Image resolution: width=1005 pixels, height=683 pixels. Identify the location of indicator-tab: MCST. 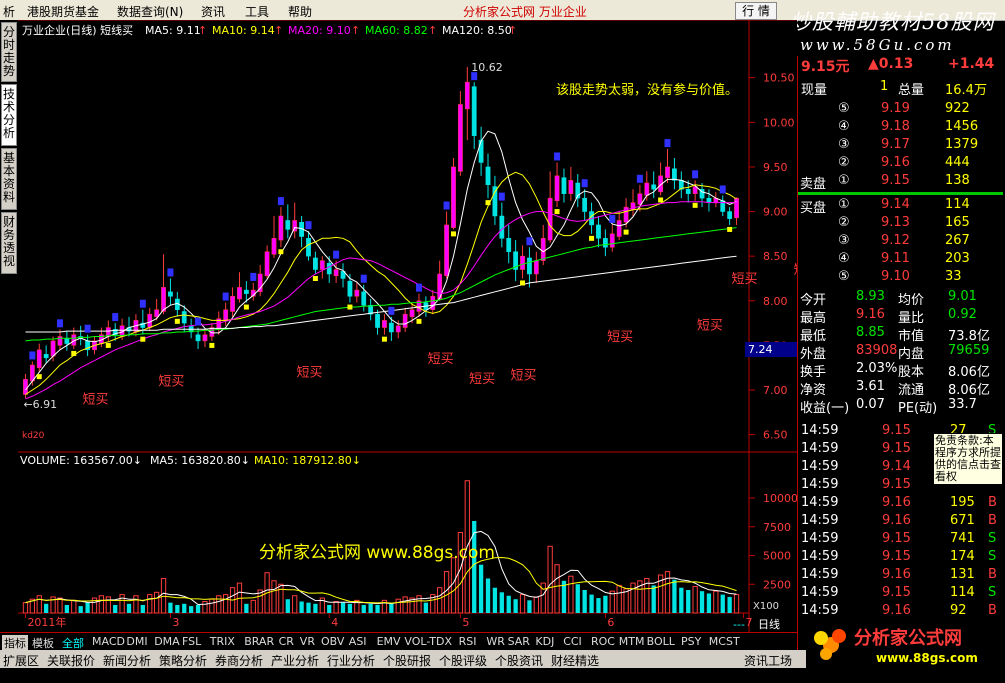
(724, 641).